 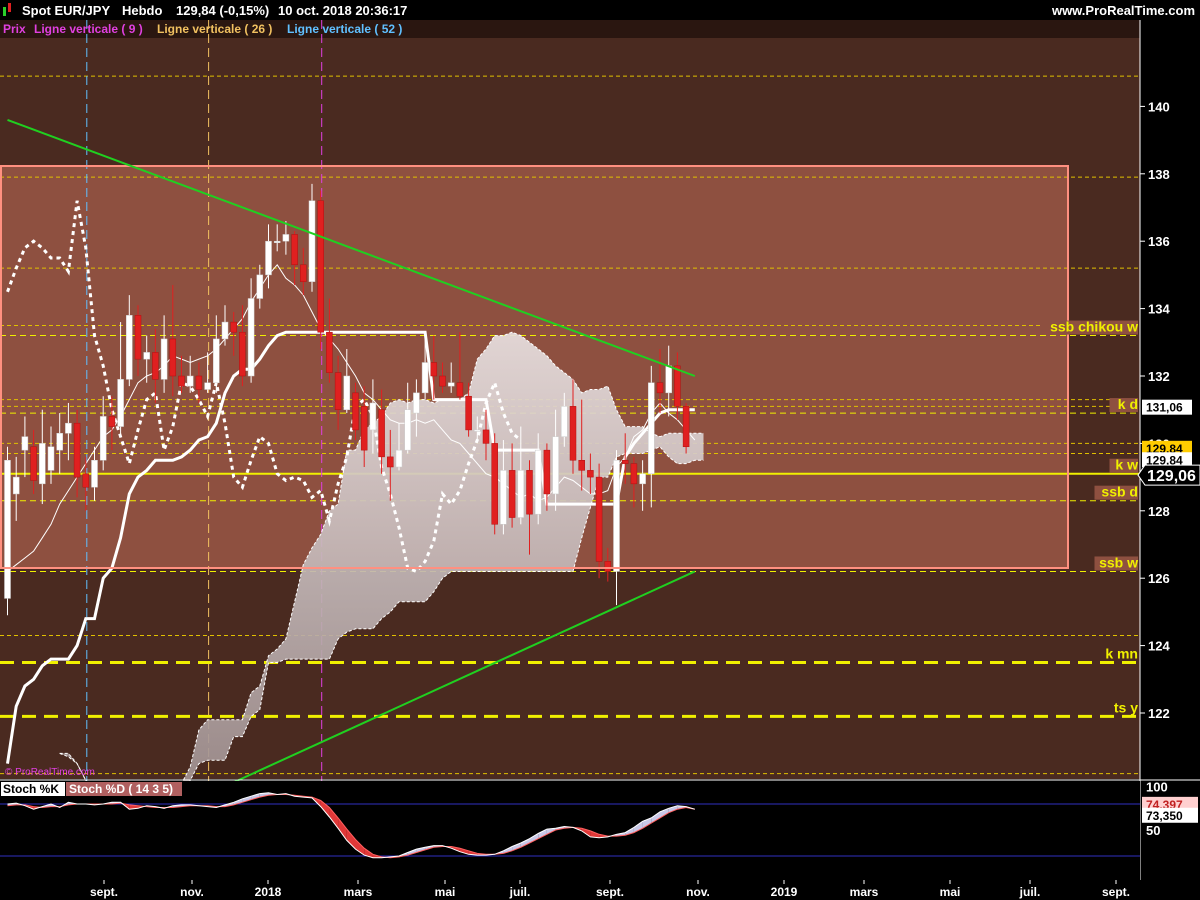 What do you see at coordinates (1159, 713) in the screenshot?
I see `price-tick-label: 122` at bounding box center [1159, 713].